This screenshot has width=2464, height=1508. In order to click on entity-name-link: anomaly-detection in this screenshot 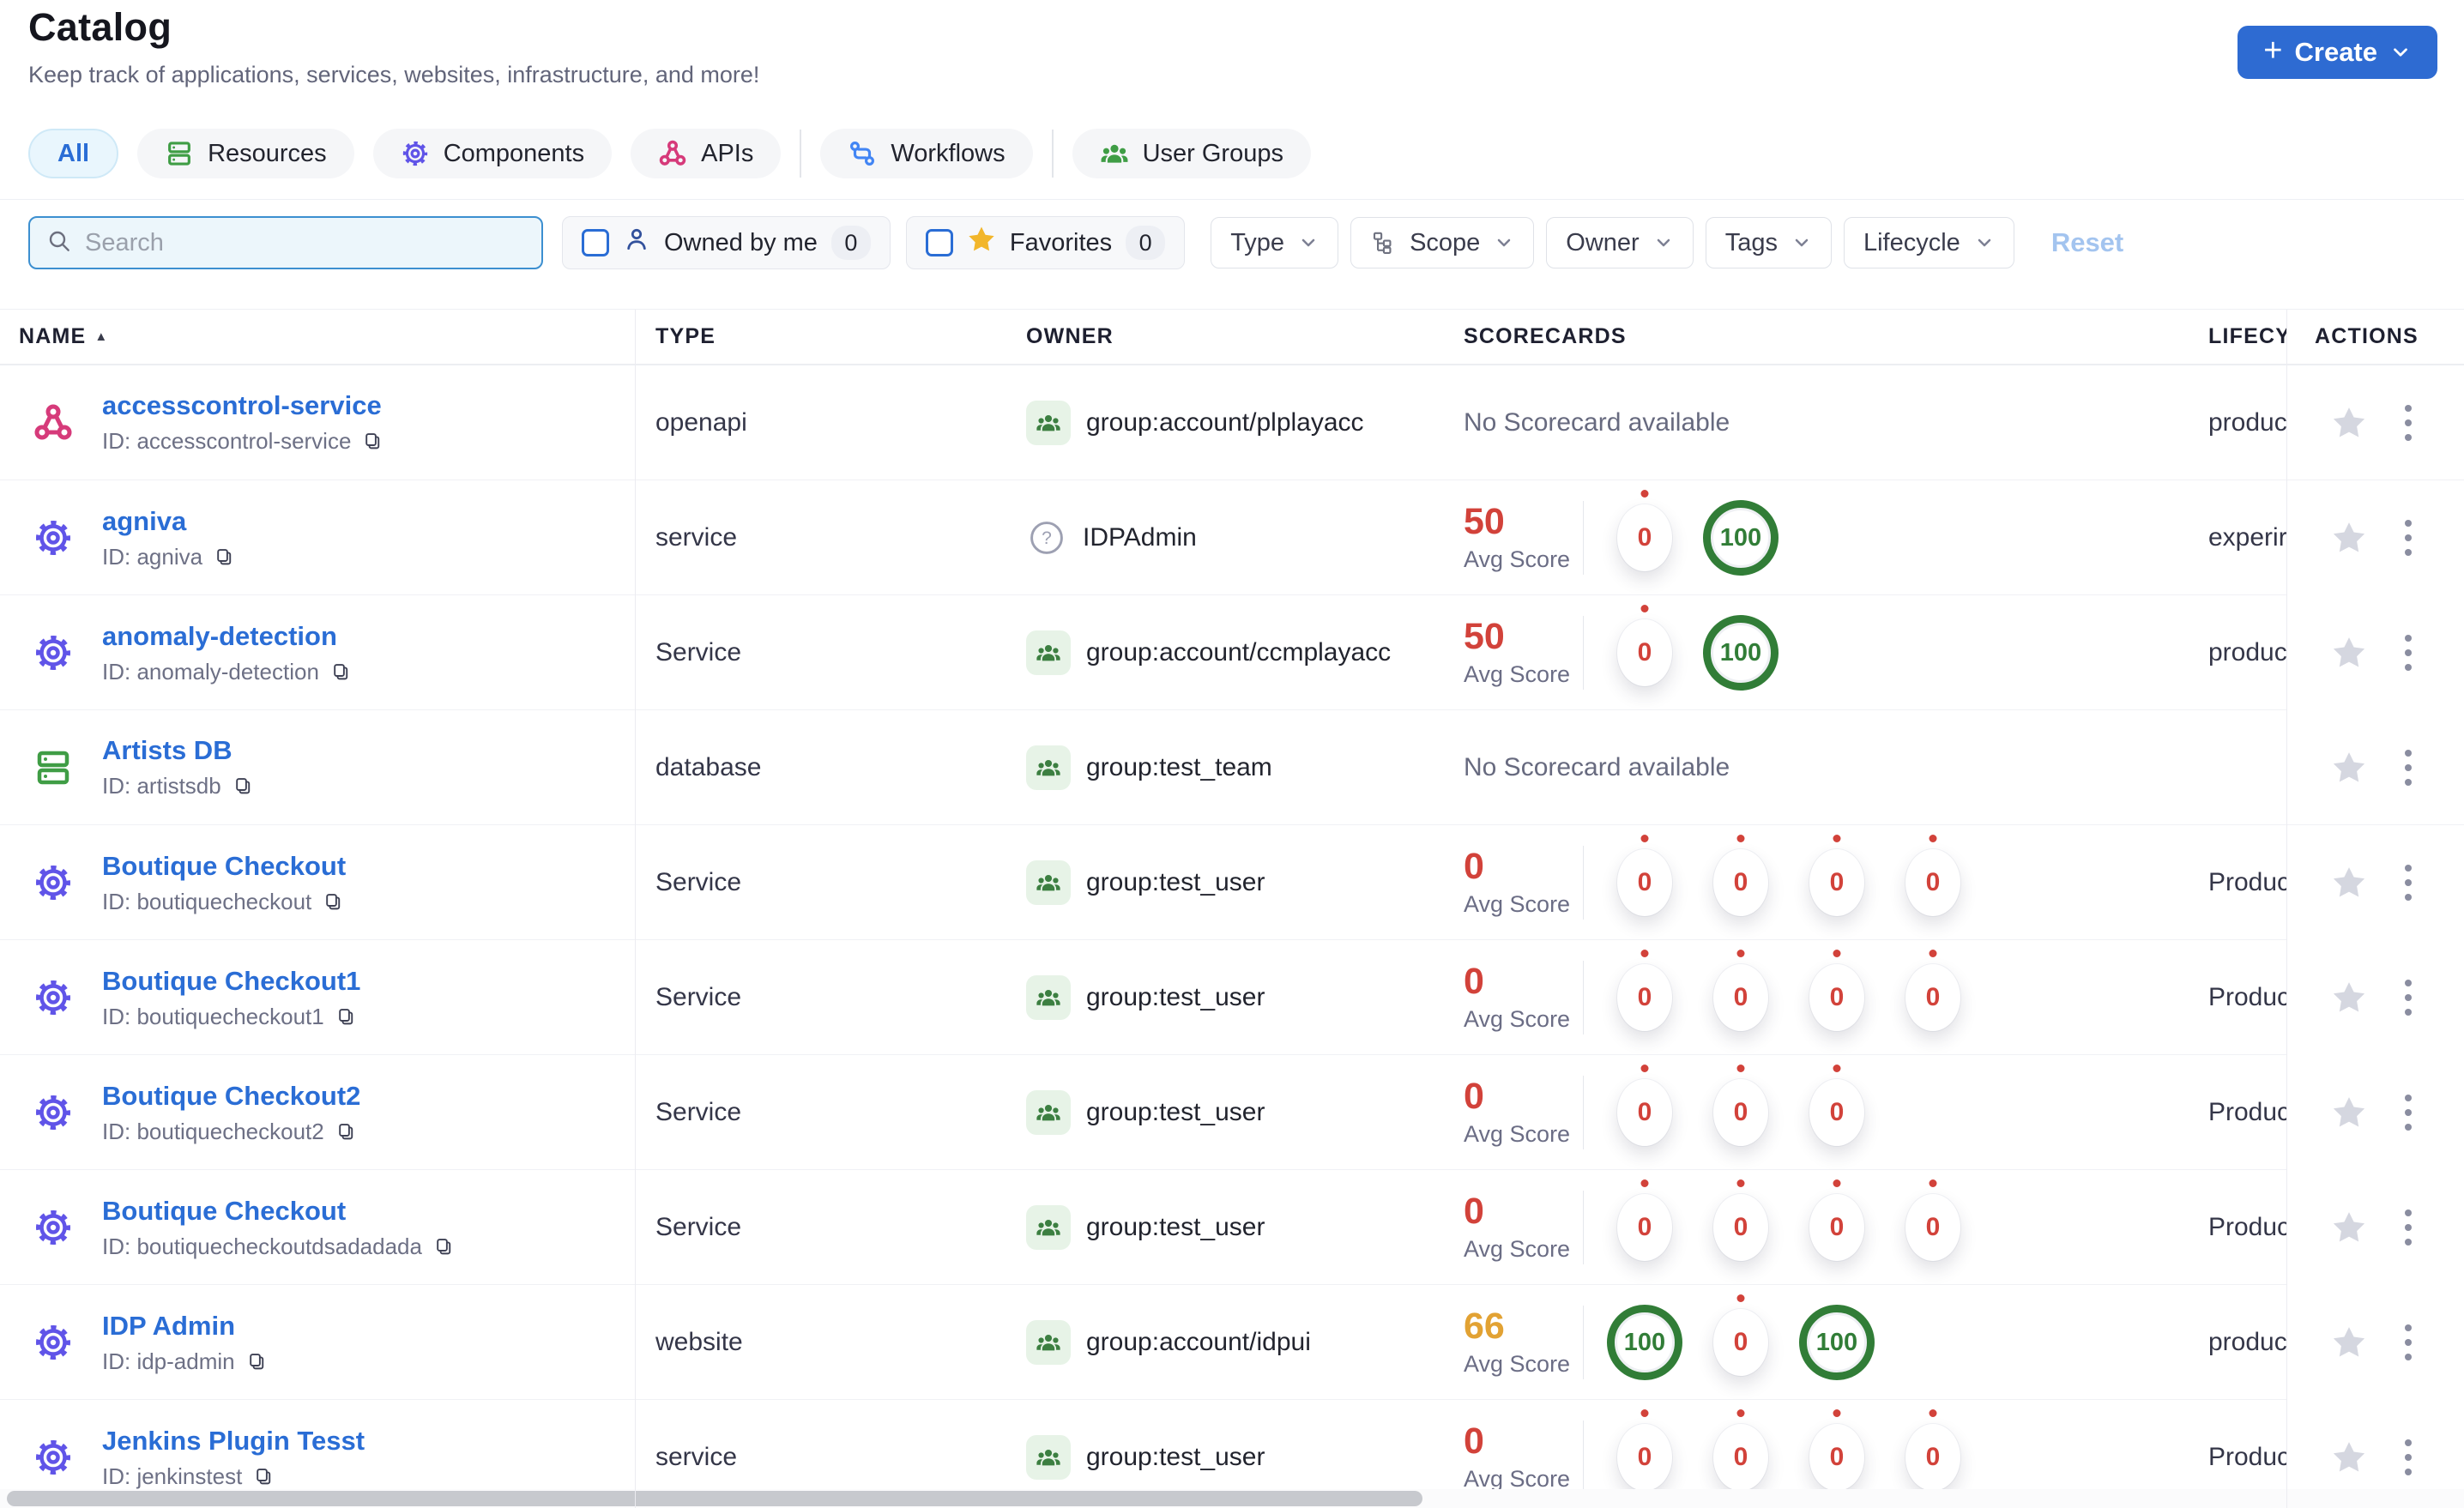, I will do `click(219, 636)`.